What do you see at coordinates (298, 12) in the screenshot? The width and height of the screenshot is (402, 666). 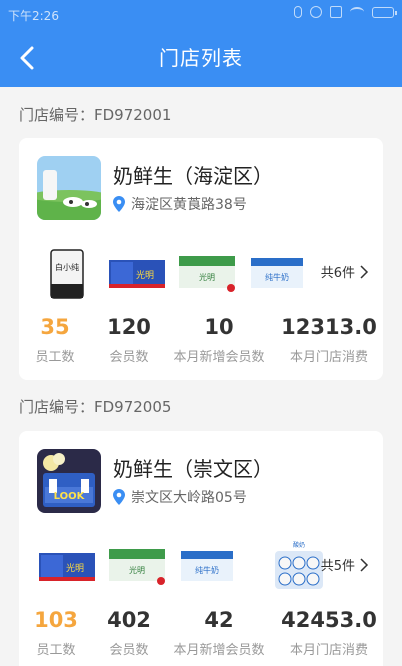 I see `bluetooth-icon` at bounding box center [298, 12].